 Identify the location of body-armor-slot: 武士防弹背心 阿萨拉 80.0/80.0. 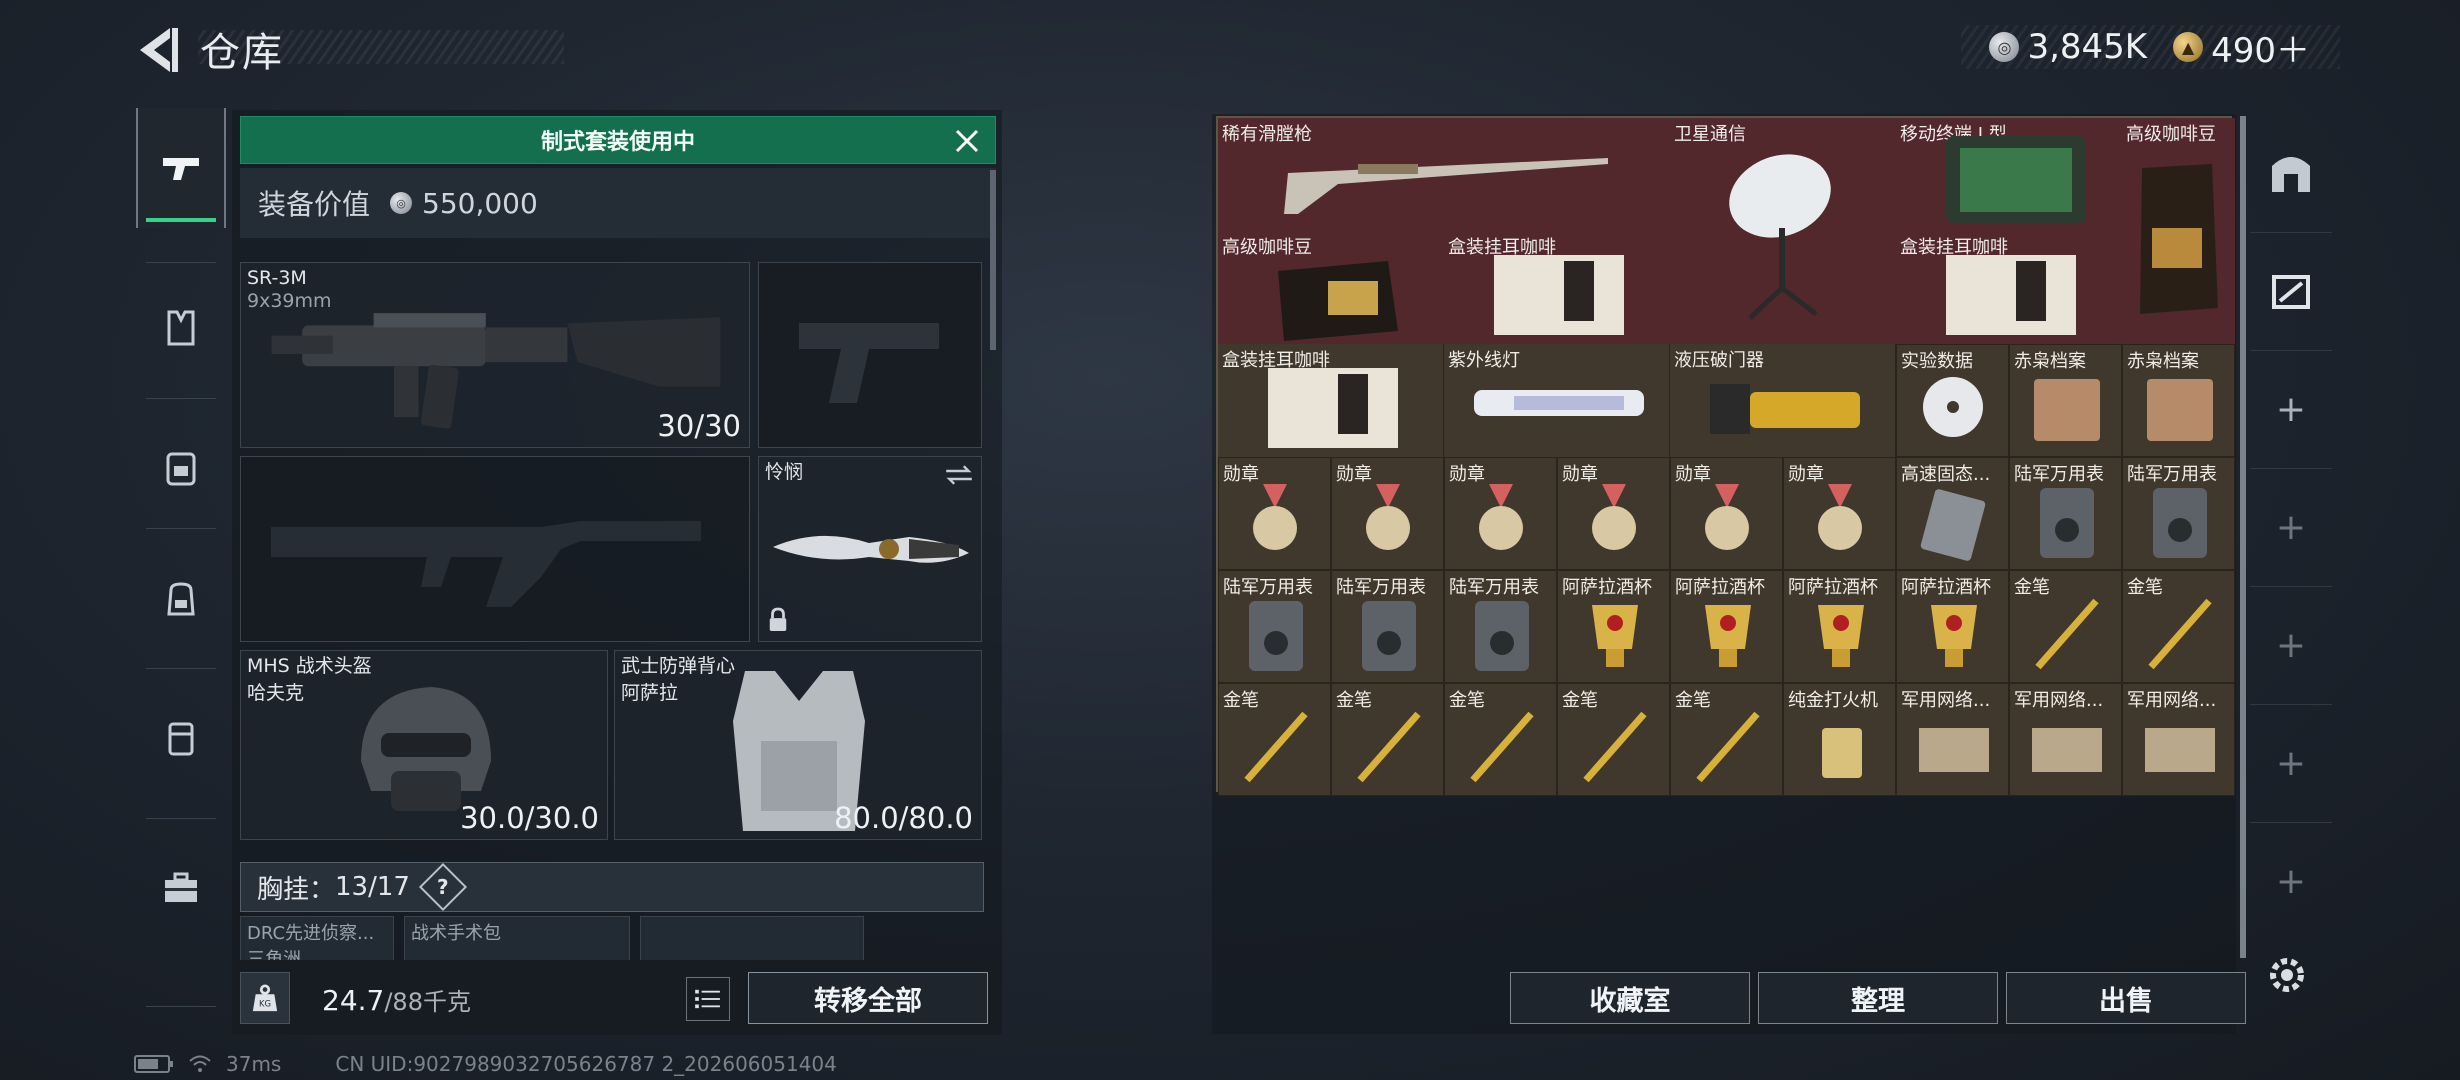
(798, 745).